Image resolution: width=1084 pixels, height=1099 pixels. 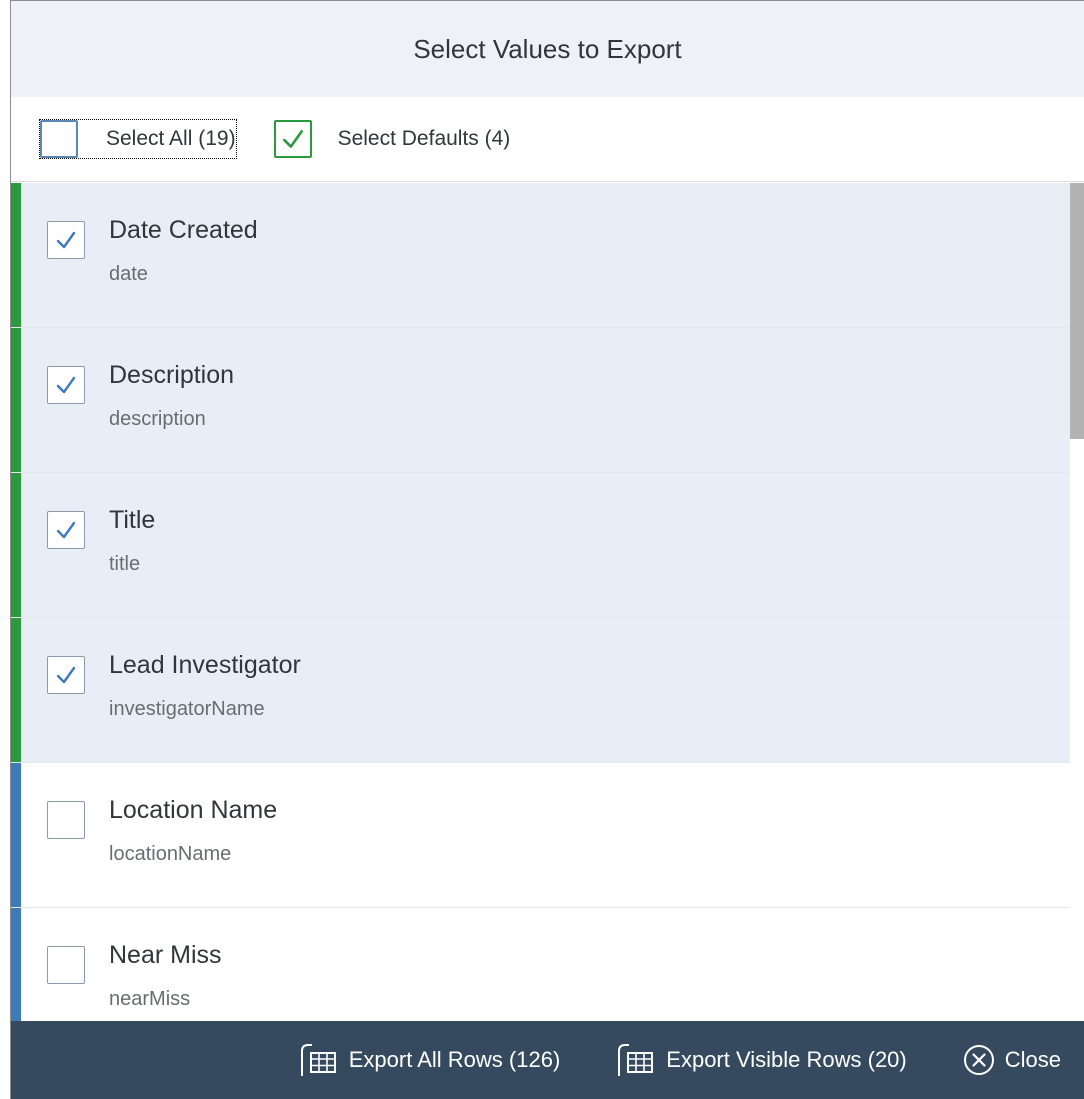 What do you see at coordinates (1077, 603) in the screenshot?
I see `list-scrollbar` at bounding box center [1077, 603].